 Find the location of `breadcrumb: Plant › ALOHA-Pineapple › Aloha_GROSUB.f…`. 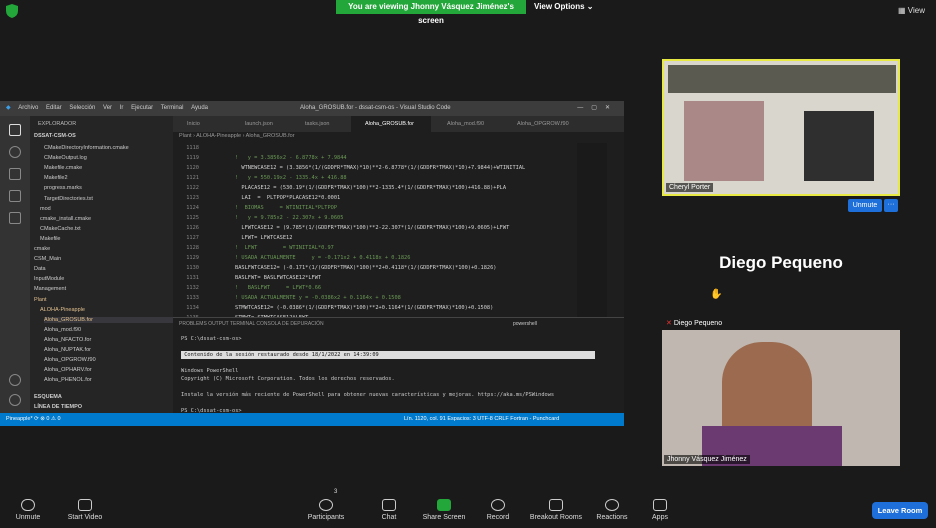

breadcrumb: Plant › ALOHA-Pineapple › Aloha_GROSUB.f… is located at coordinates (237, 136).